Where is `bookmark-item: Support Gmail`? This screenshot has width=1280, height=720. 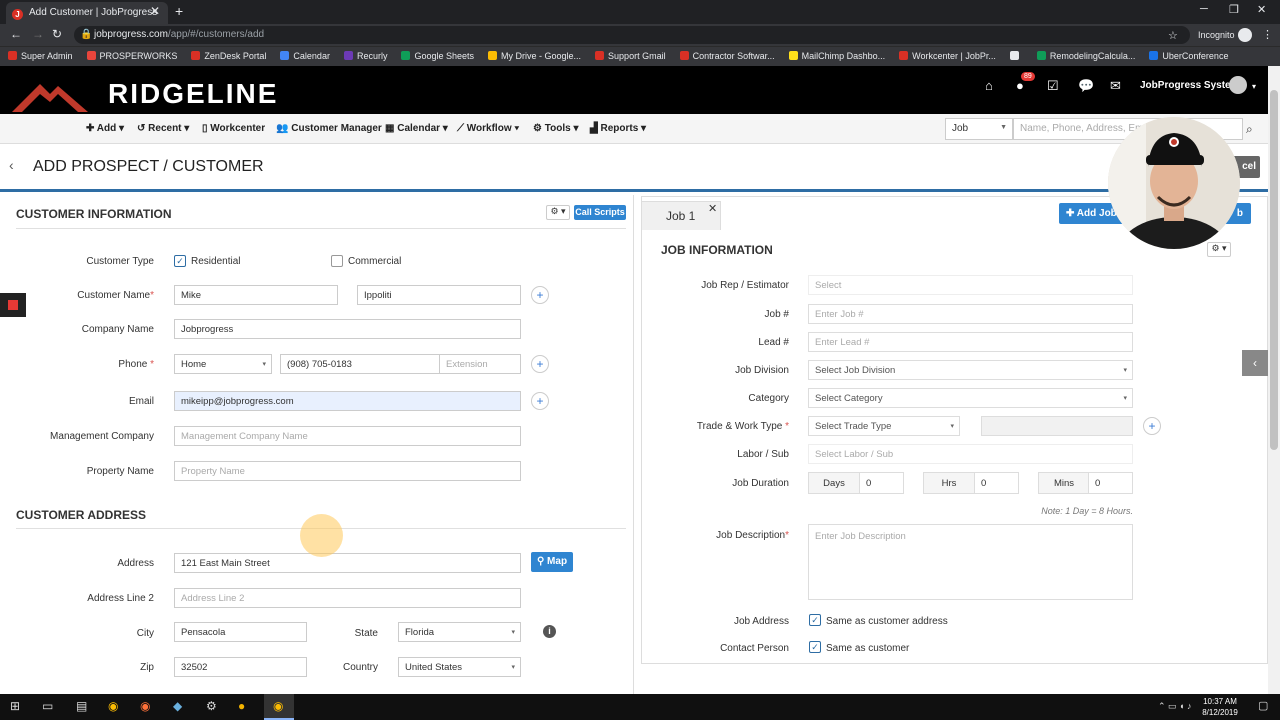 bookmark-item: Support Gmail is located at coordinates (630, 56).